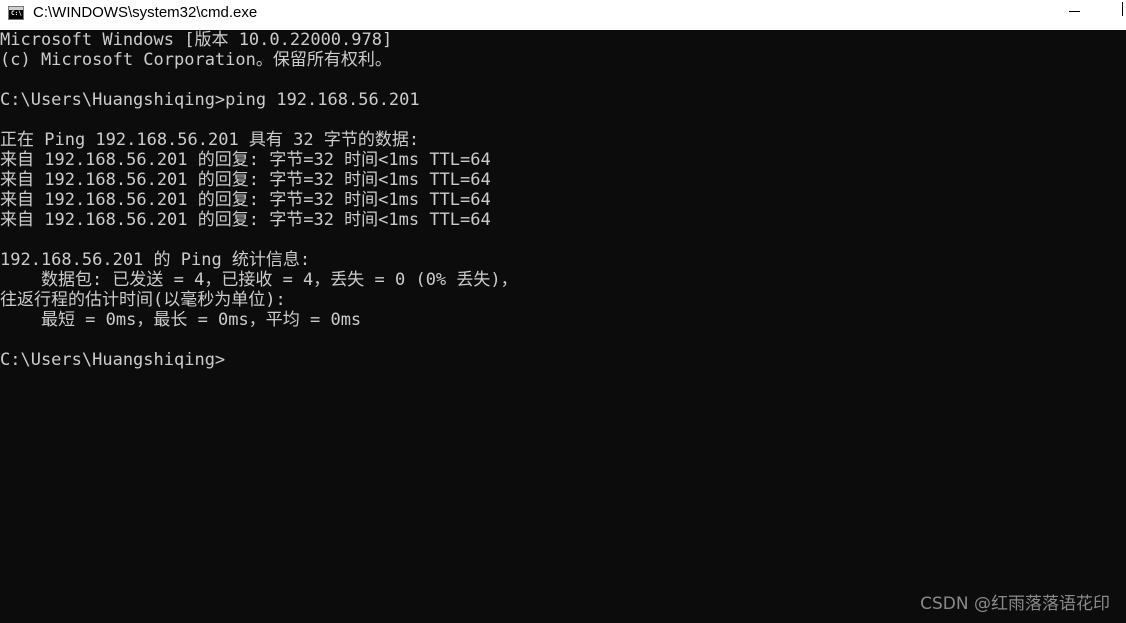 This screenshot has height=623, width=1126. I want to click on console-line: 192.168.56.201 的 Ping 统计信息:, so click(155, 260).